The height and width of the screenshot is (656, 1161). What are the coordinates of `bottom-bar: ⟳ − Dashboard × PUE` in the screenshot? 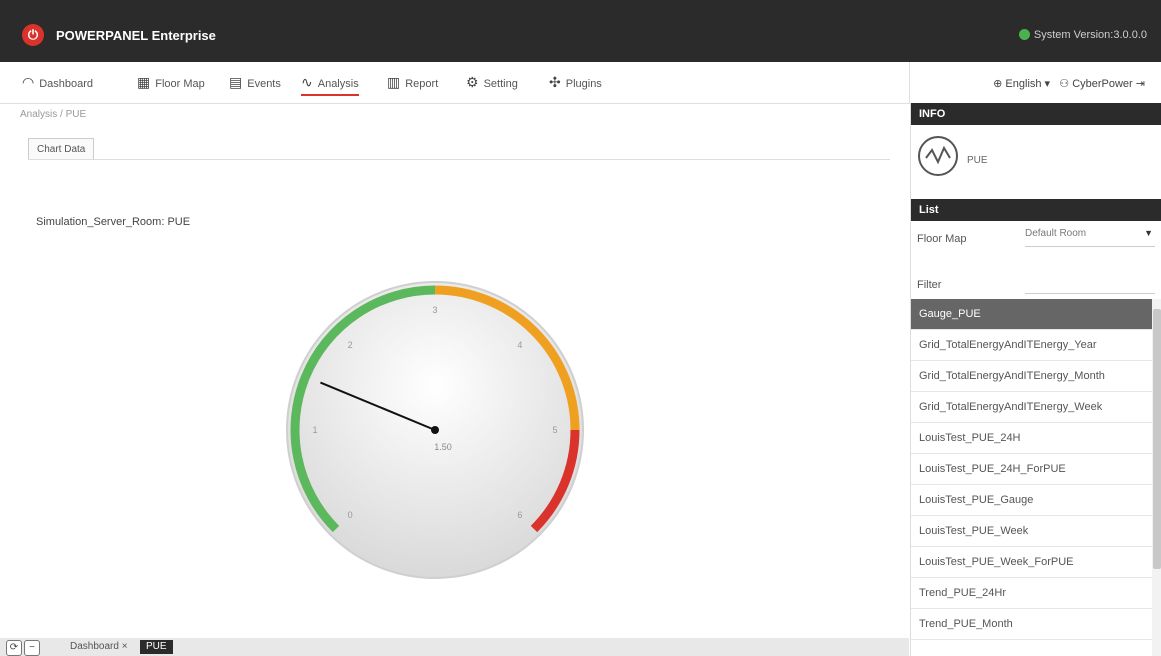 It's located at (454, 647).